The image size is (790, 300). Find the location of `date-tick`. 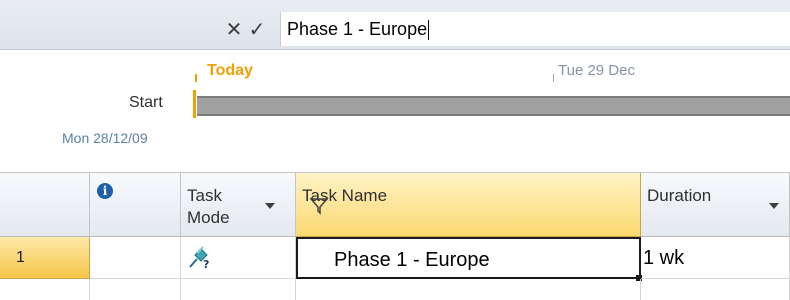

date-tick is located at coordinates (553, 78).